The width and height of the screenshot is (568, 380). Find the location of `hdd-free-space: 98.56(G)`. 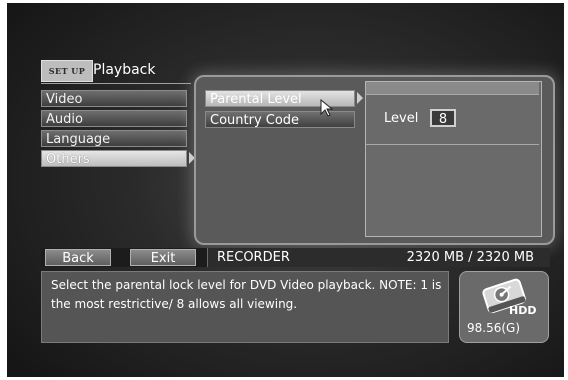

hdd-free-space: 98.56(G) is located at coordinates (494, 328).